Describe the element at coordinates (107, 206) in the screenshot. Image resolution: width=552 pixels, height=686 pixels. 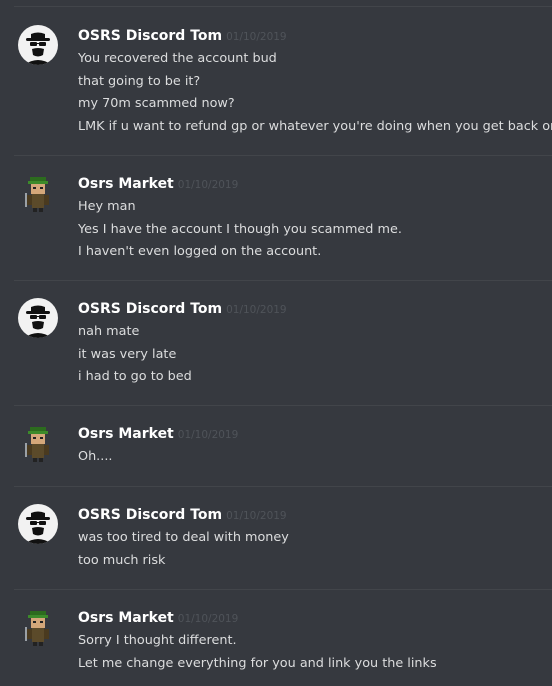
I see `message-line: Hey man` at that location.